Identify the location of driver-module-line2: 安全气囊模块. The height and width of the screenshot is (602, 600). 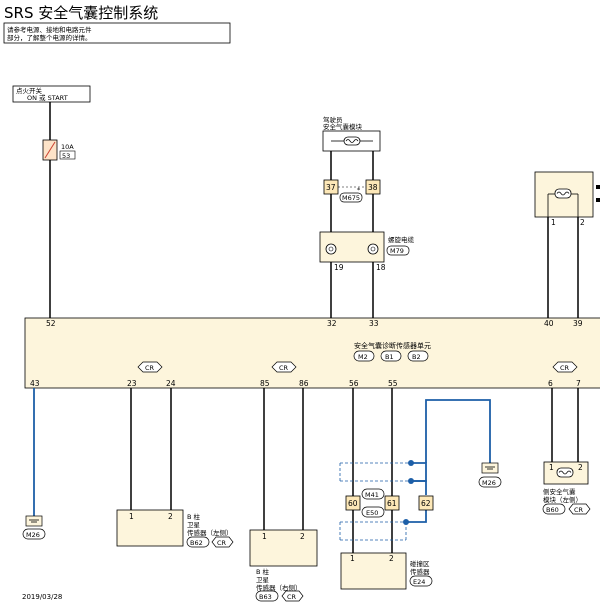
(343, 126).